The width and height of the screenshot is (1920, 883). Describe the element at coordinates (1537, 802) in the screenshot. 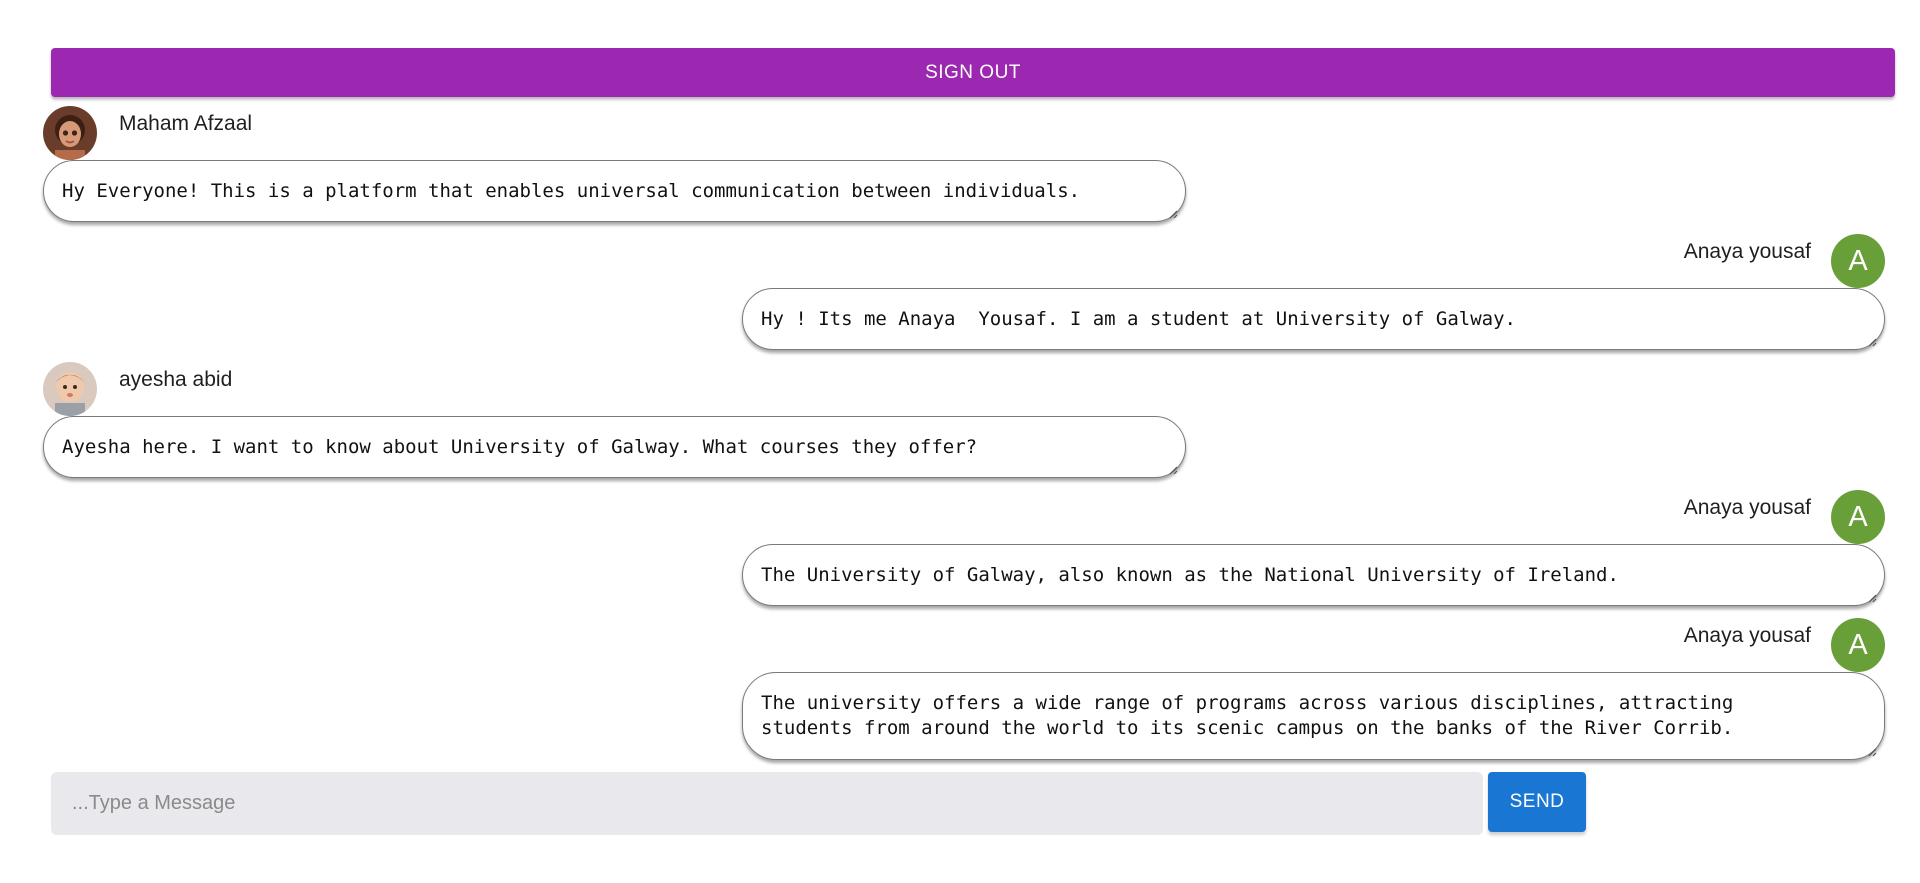

I see `send-button: SEND` at that location.